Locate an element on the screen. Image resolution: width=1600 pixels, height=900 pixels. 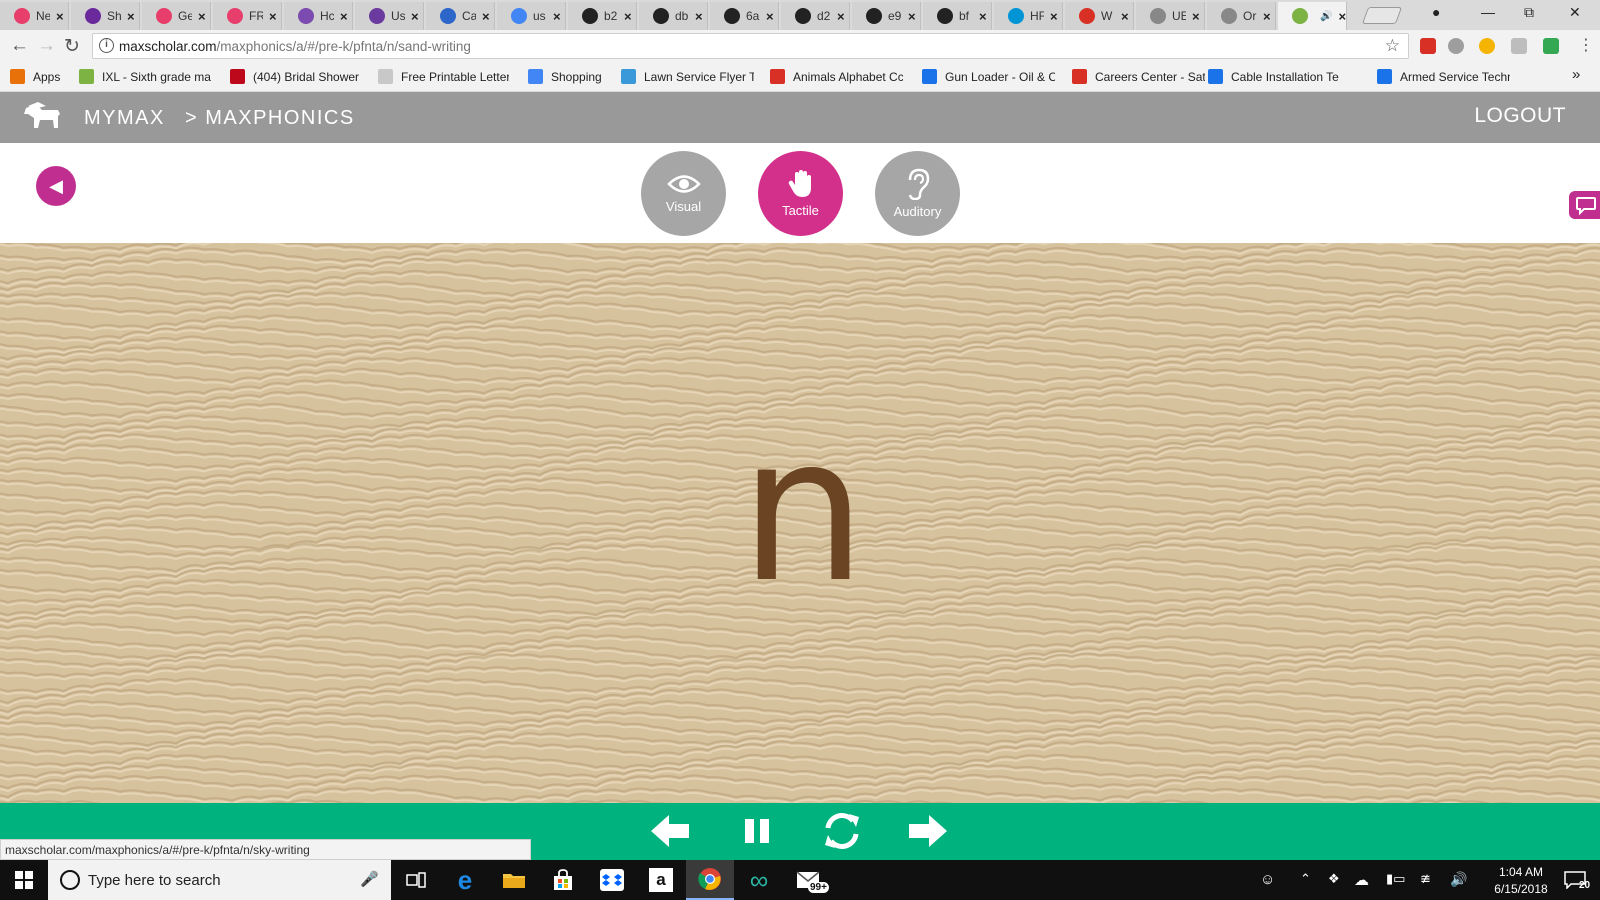
extension-green-icon is located at coordinates (1551, 46).